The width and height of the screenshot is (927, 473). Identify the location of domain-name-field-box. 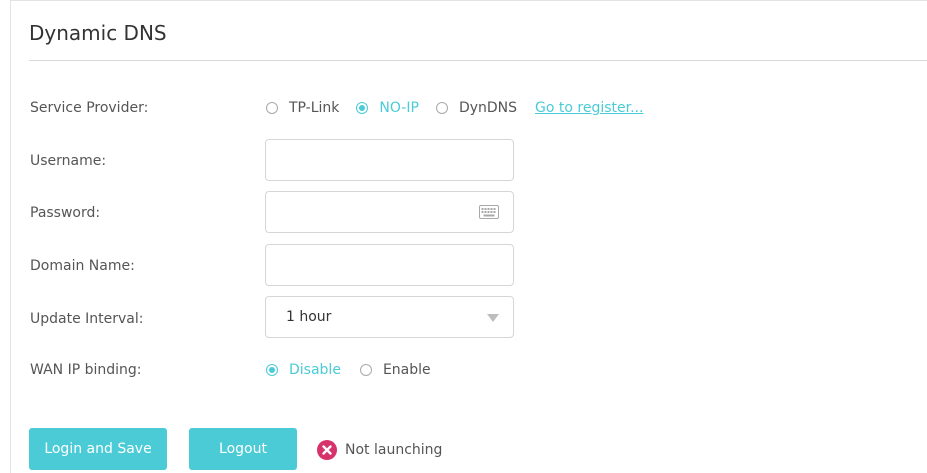
(389, 265).